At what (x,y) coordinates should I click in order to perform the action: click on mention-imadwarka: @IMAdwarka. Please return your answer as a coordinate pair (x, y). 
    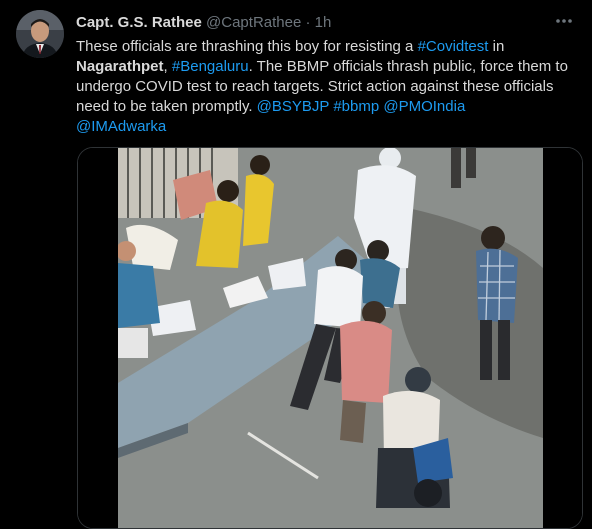
    Looking at the image, I should click on (121, 126).